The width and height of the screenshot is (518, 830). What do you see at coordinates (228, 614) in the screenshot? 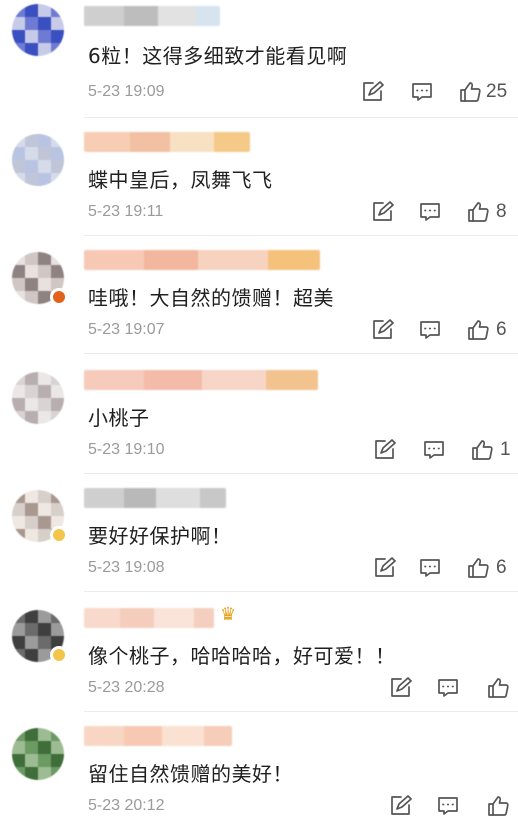
I see `crown-icon: ♛` at bounding box center [228, 614].